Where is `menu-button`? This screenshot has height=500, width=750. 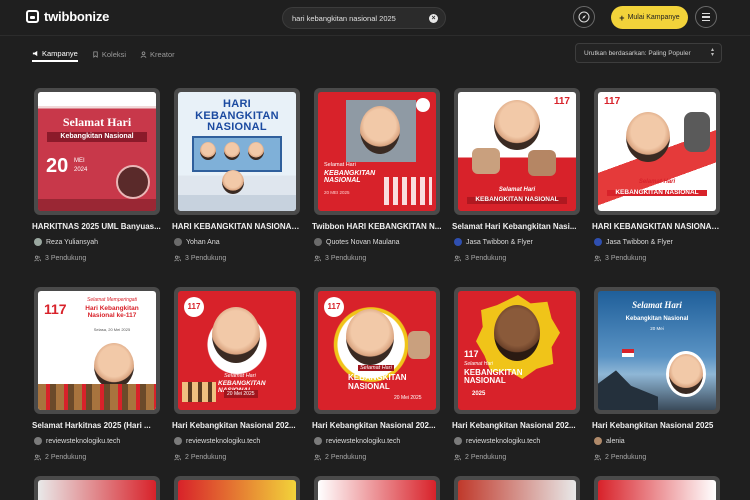 menu-button is located at coordinates (706, 17).